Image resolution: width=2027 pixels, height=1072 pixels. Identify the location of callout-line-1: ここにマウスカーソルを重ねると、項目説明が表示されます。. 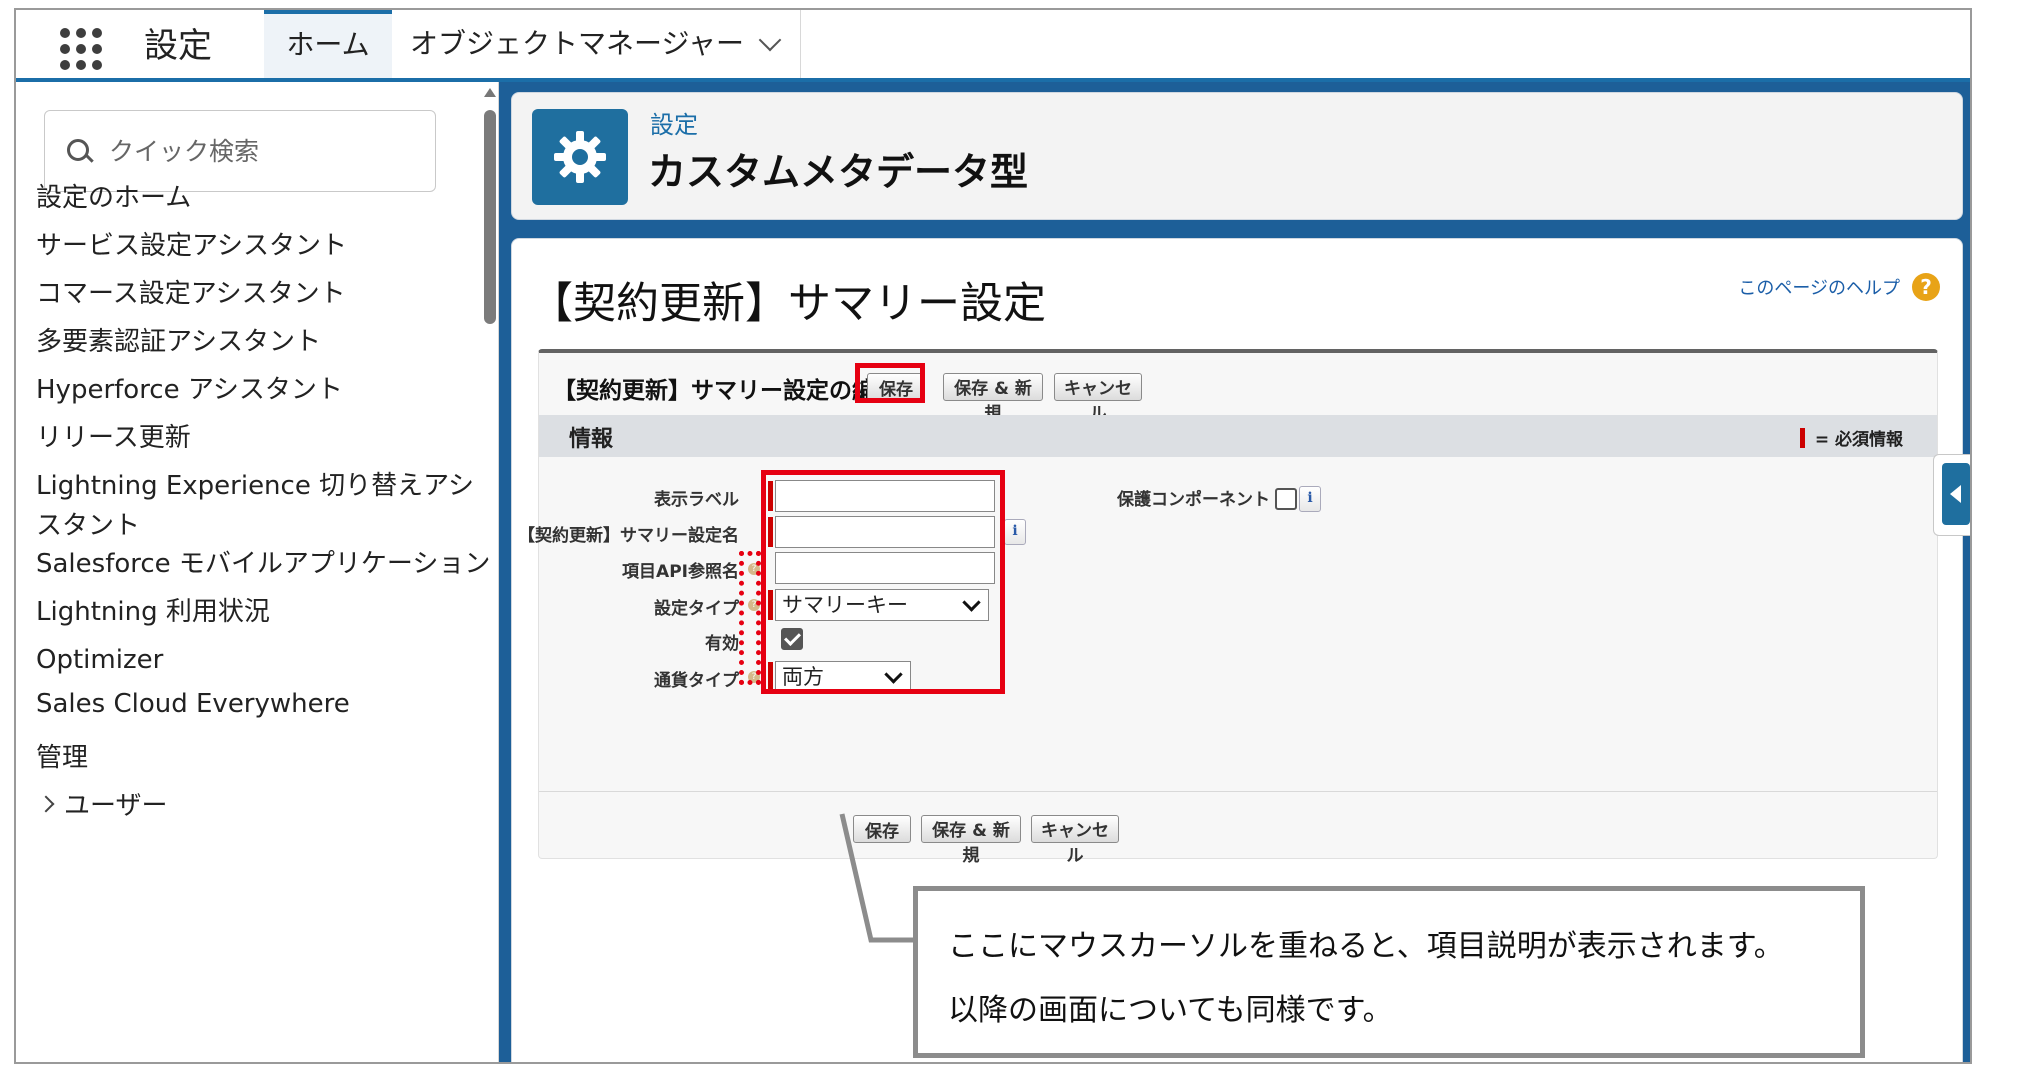
(1366, 946).